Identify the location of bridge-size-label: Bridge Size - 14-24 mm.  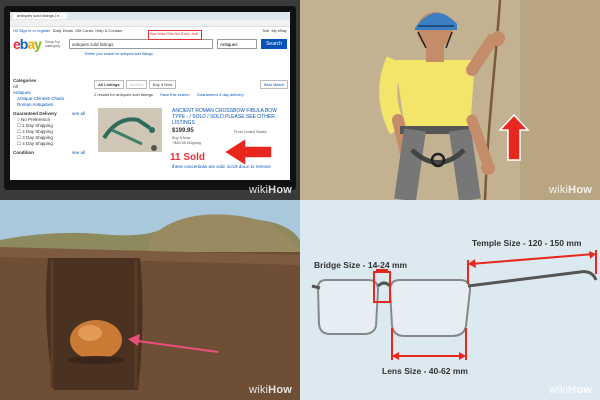
(361, 265).